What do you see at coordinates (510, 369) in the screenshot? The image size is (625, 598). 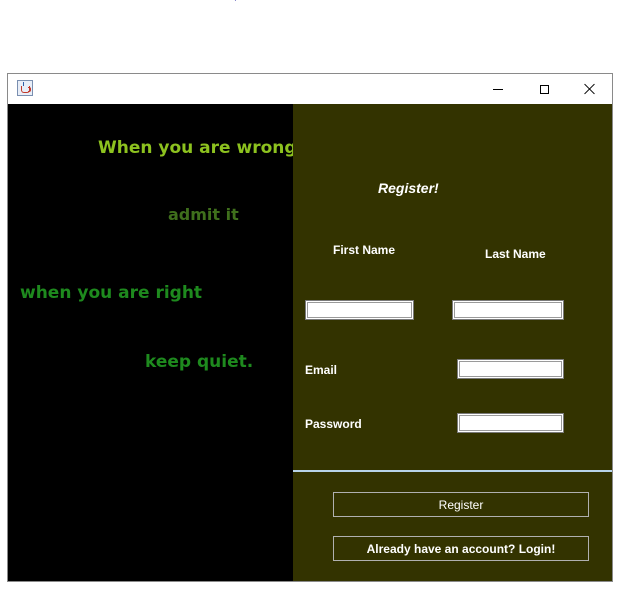 I see `email-field` at bounding box center [510, 369].